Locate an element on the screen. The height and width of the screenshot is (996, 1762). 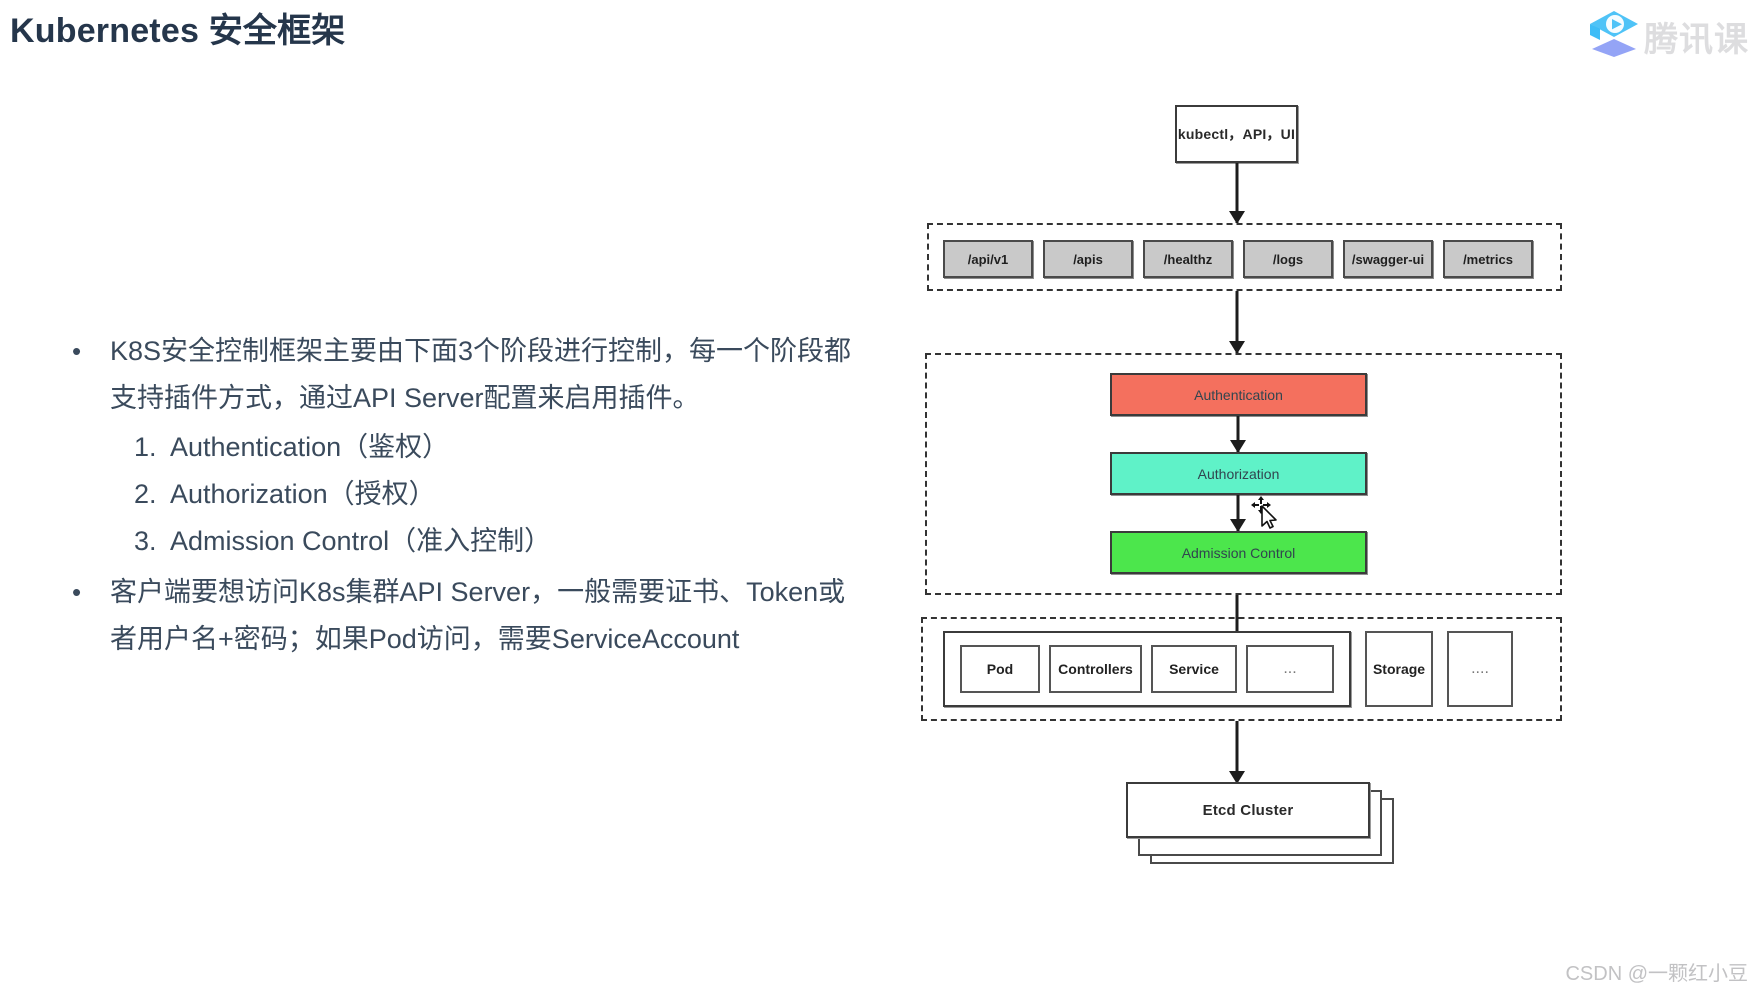
arrow-resources-to-etcd is located at coordinates (1237, 752).